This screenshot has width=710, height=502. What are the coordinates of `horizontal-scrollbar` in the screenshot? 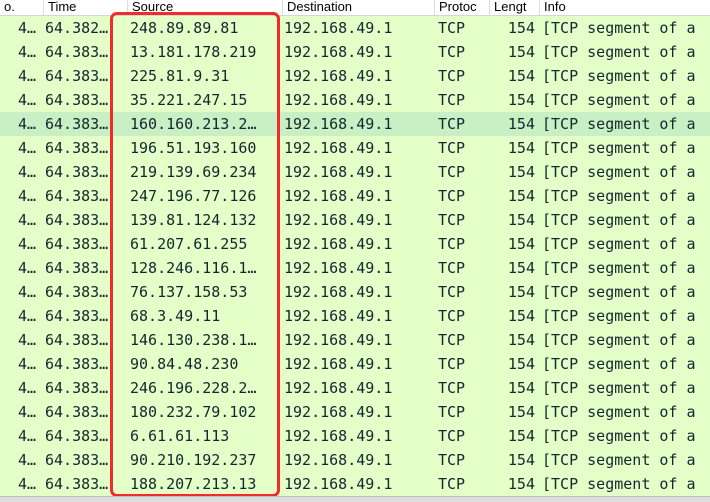 It's located at (355, 499).